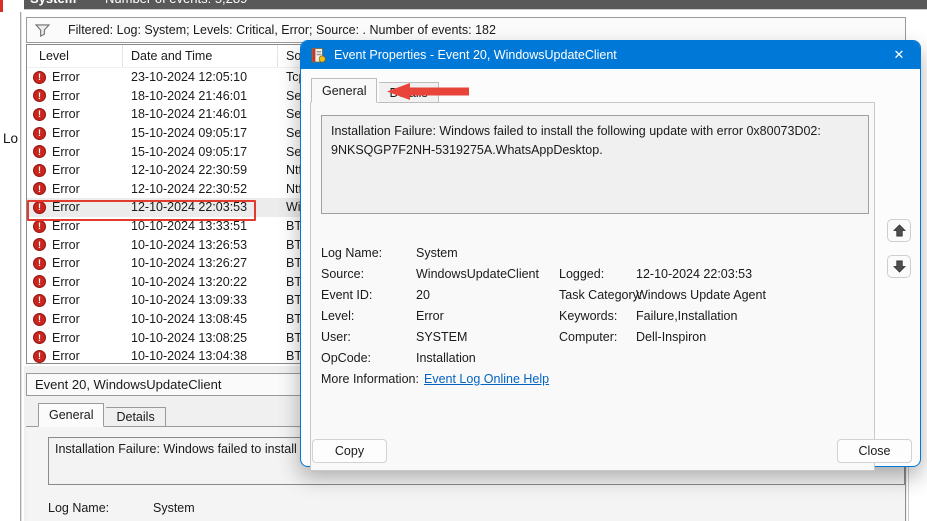 The height and width of the screenshot is (521, 927). I want to click on more-information-label: More Information:, so click(370, 379).